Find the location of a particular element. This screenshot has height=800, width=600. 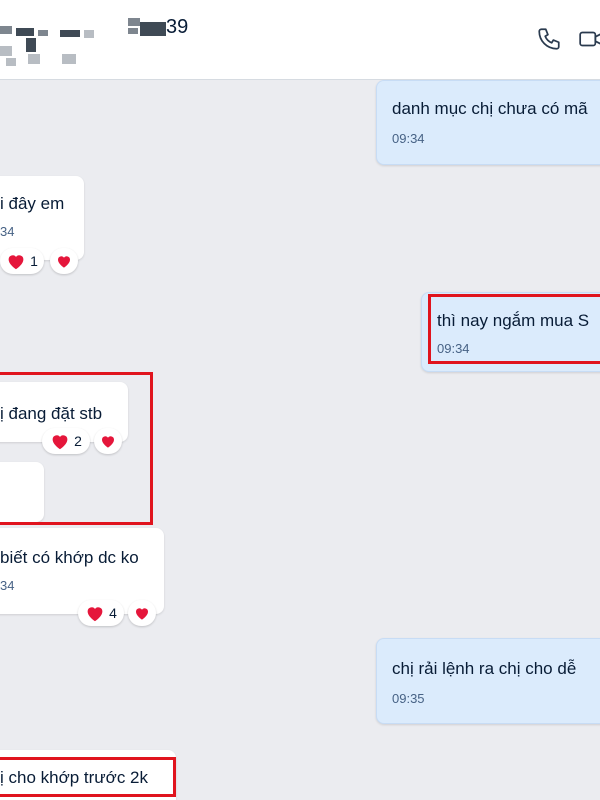

video-call-icon is located at coordinates (589, 39).